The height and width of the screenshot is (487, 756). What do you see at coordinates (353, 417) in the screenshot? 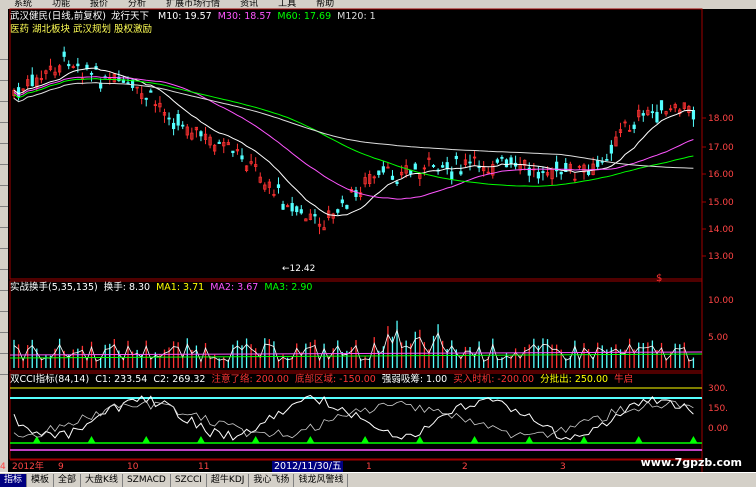
I see `cci-c1-line` at bounding box center [353, 417].